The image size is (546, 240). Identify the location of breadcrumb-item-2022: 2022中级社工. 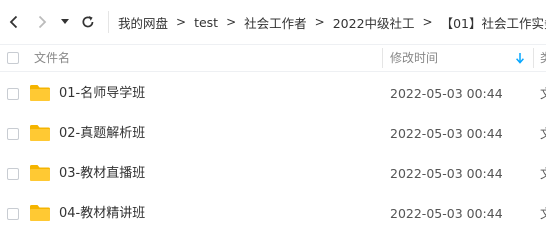
(374, 22).